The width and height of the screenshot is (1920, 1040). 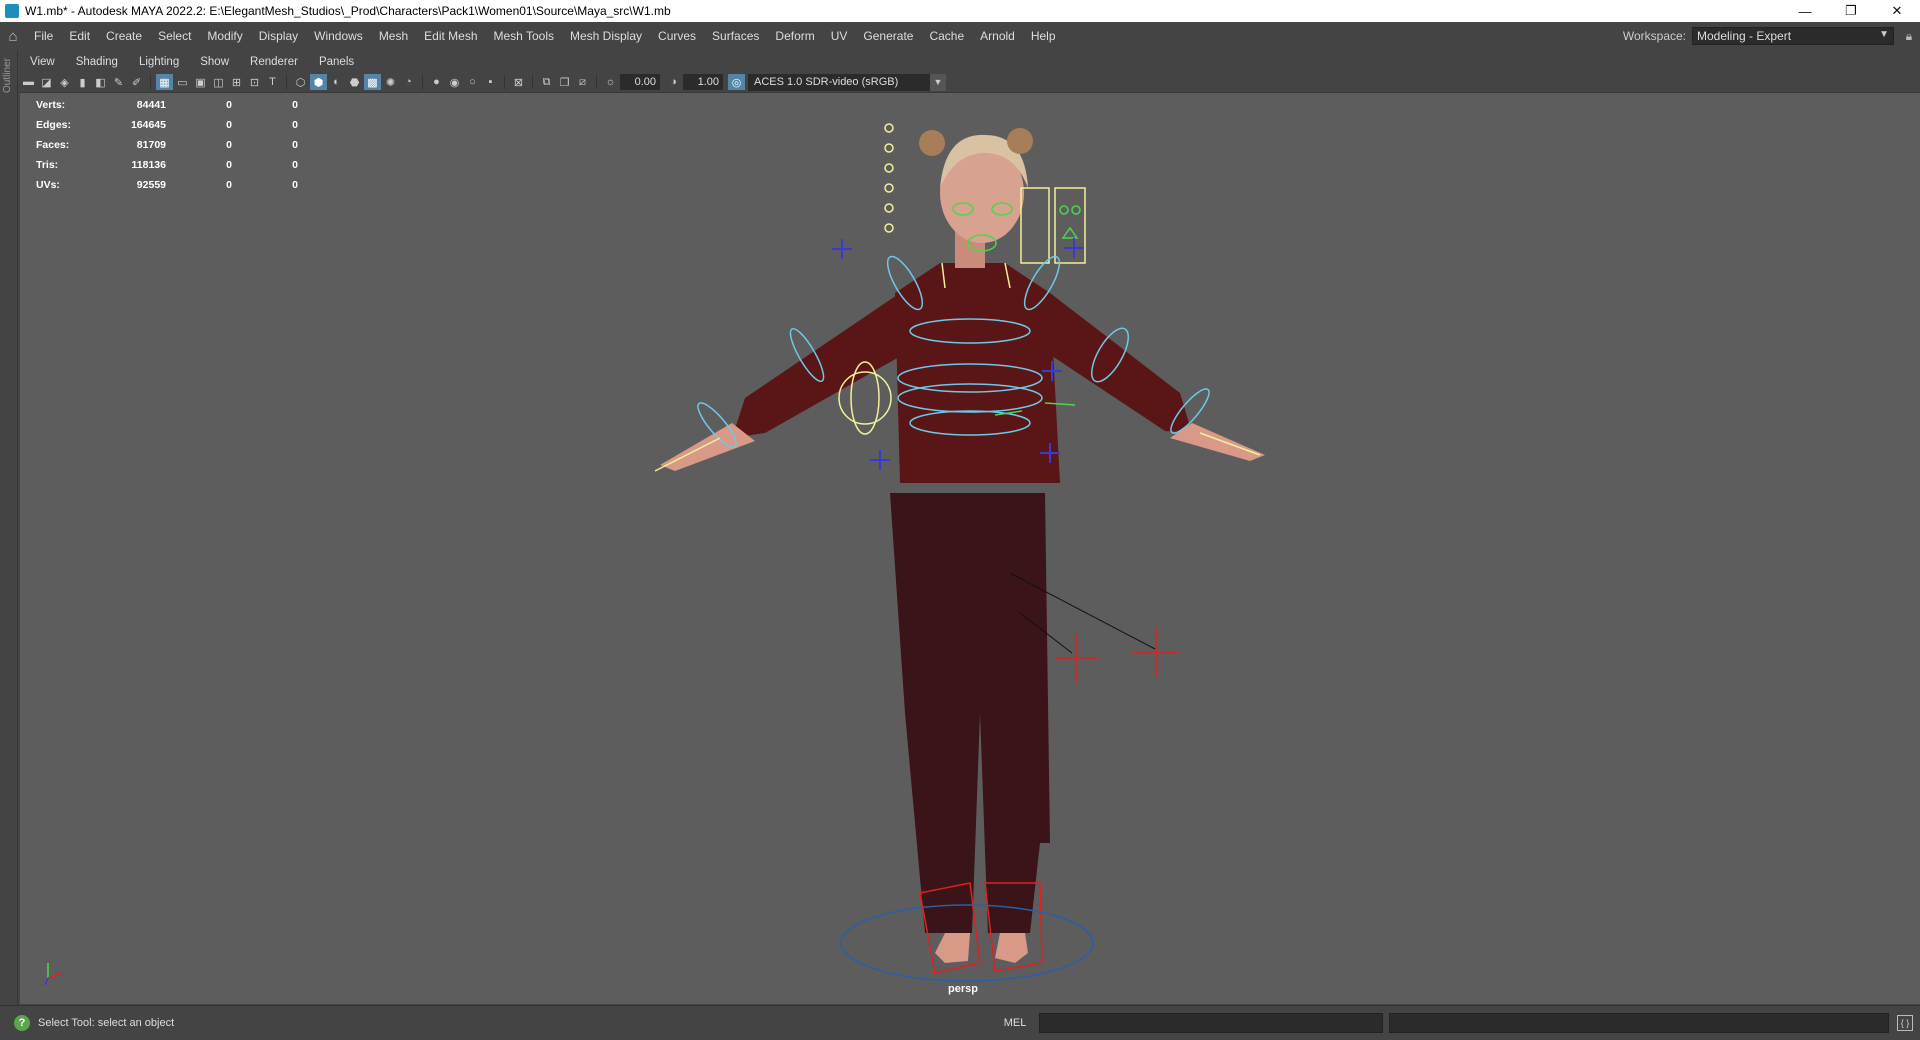 What do you see at coordinates (53, 974) in the screenshot?
I see `axis-gizmo` at bounding box center [53, 974].